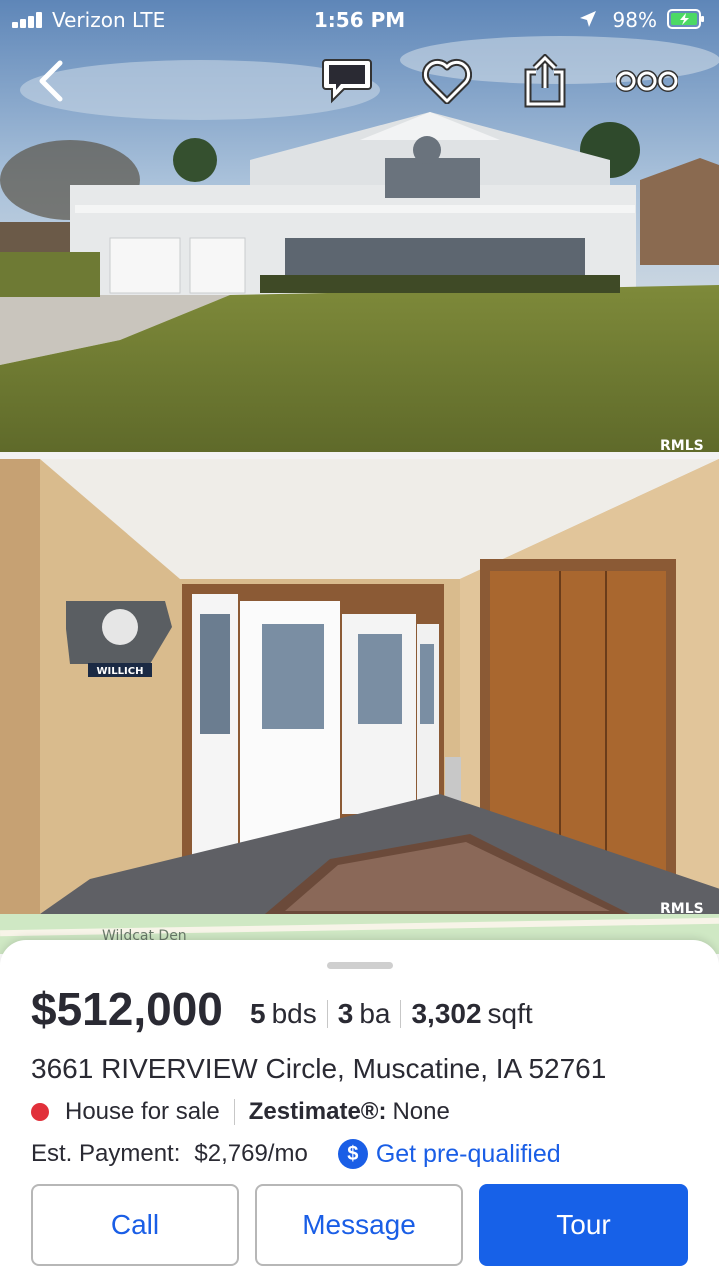  Describe the element at coordinates (421, 1111) in the screenshot. I see `zestimate-value: None` at that location.